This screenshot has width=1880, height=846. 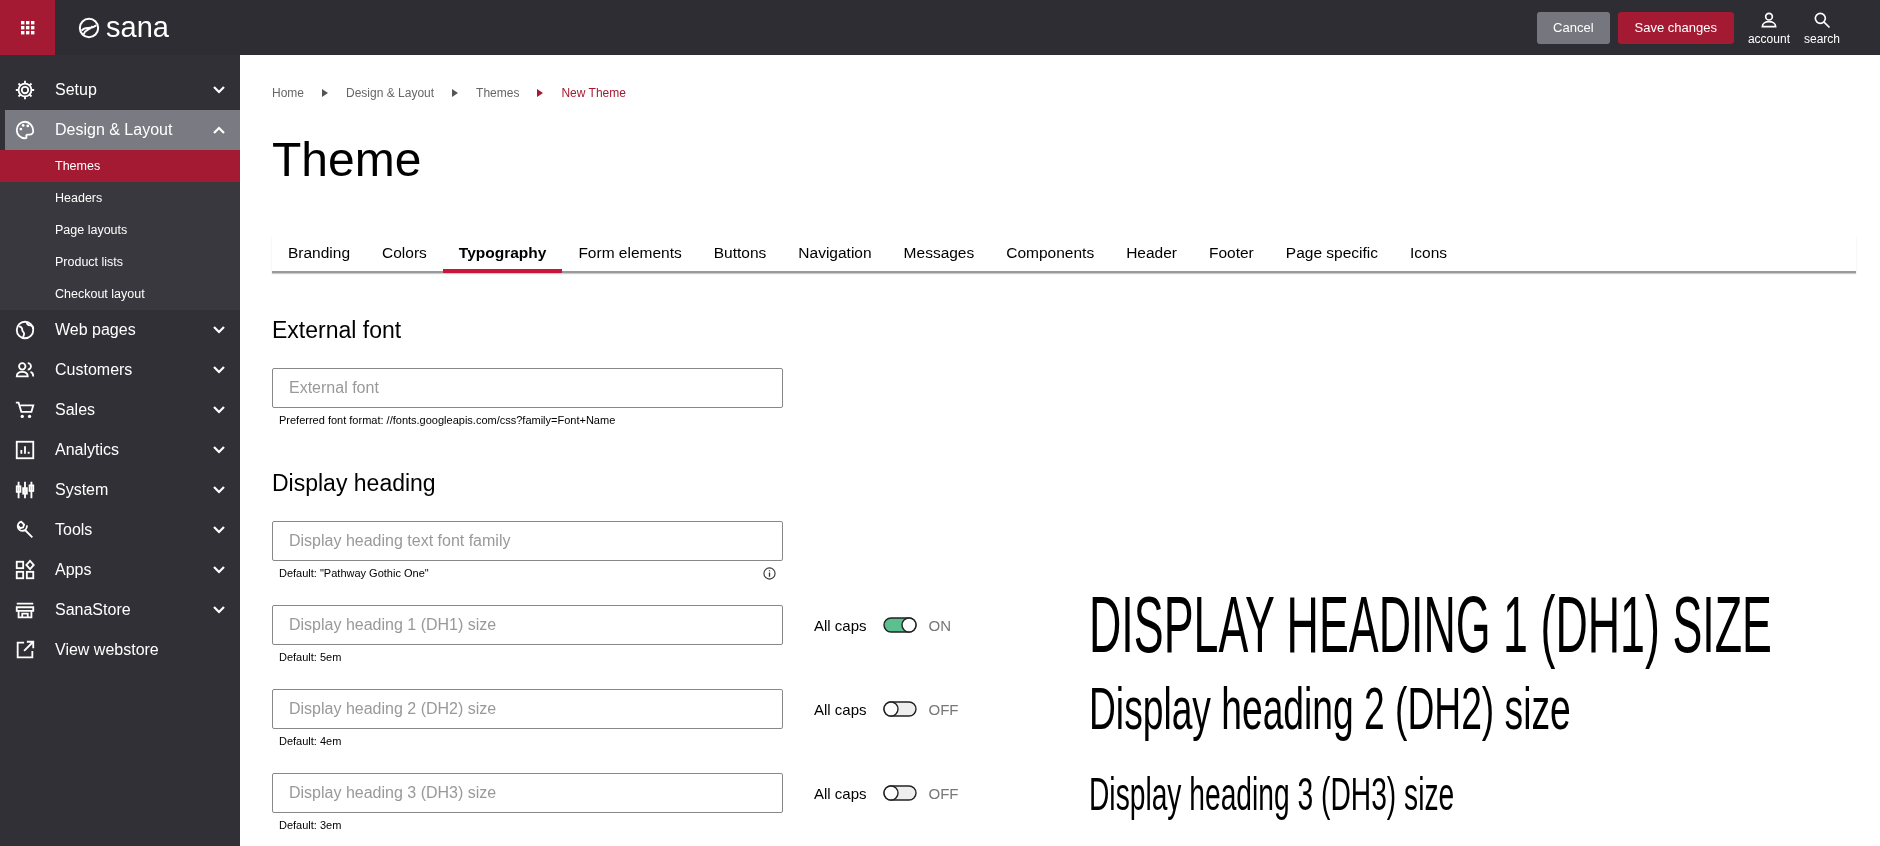 I want to click on tab: Typography, so click(x=502, y=254).